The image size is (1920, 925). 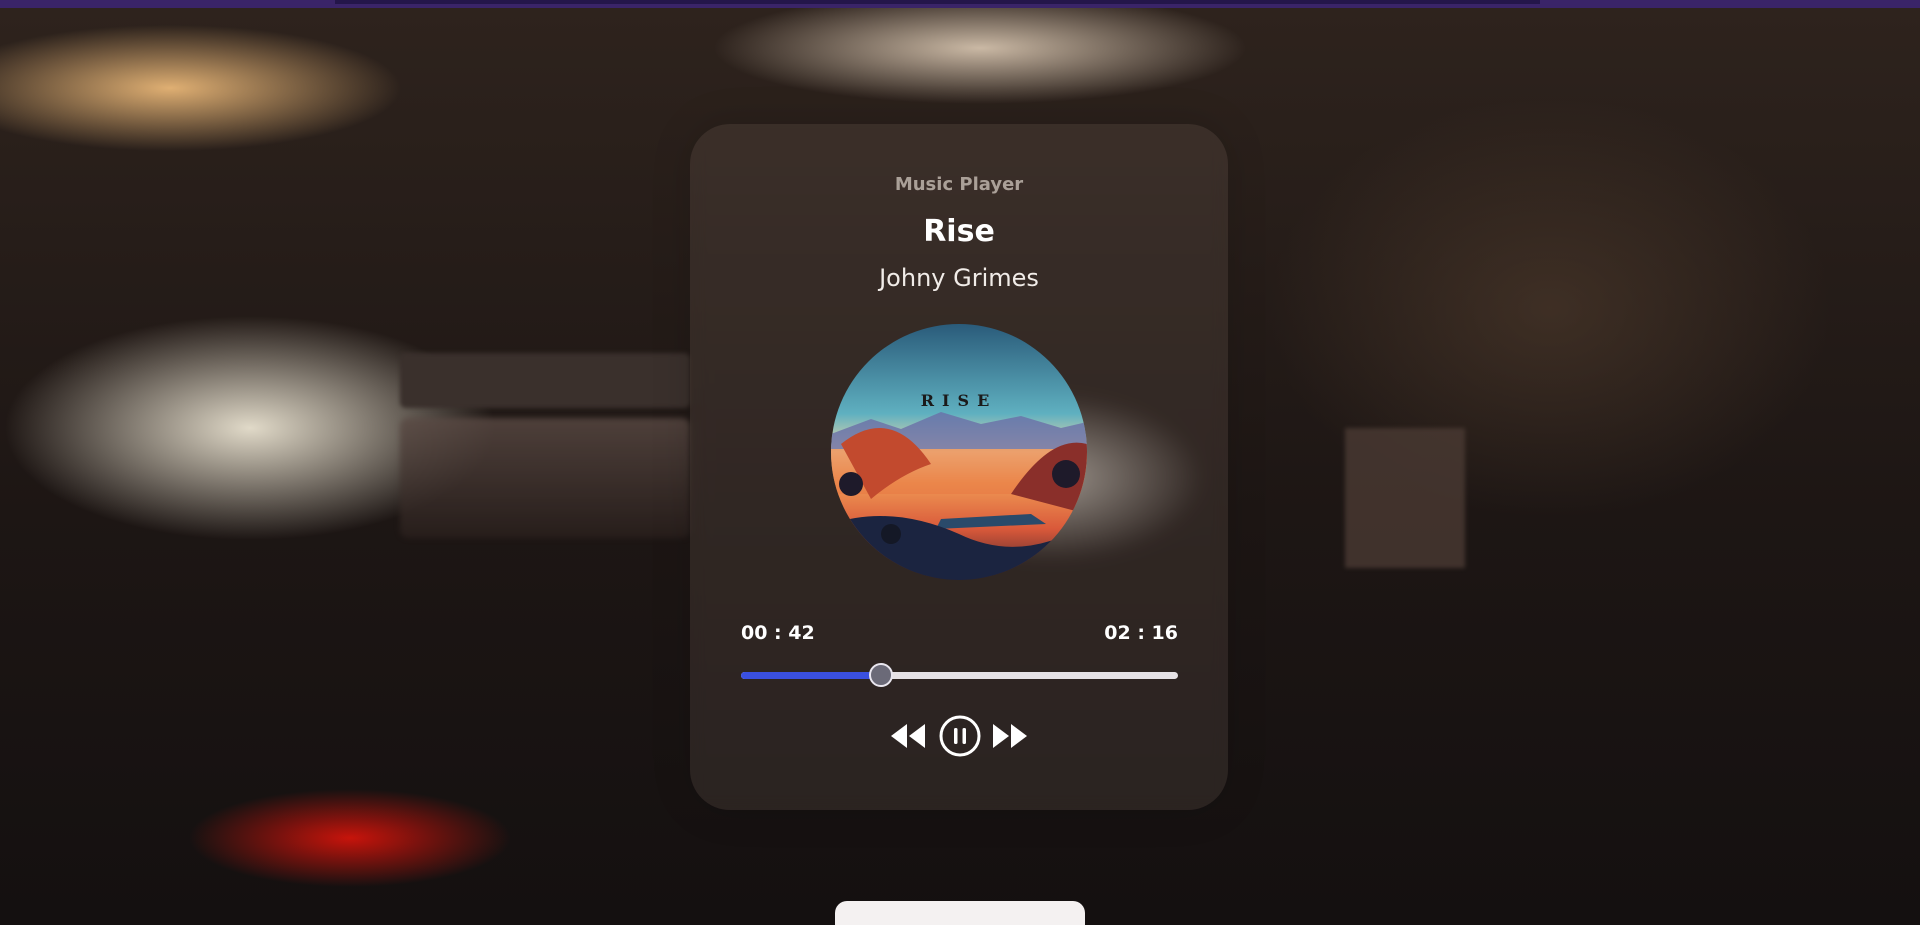 I want to click on rewind-button, so click(x=908, y=736).